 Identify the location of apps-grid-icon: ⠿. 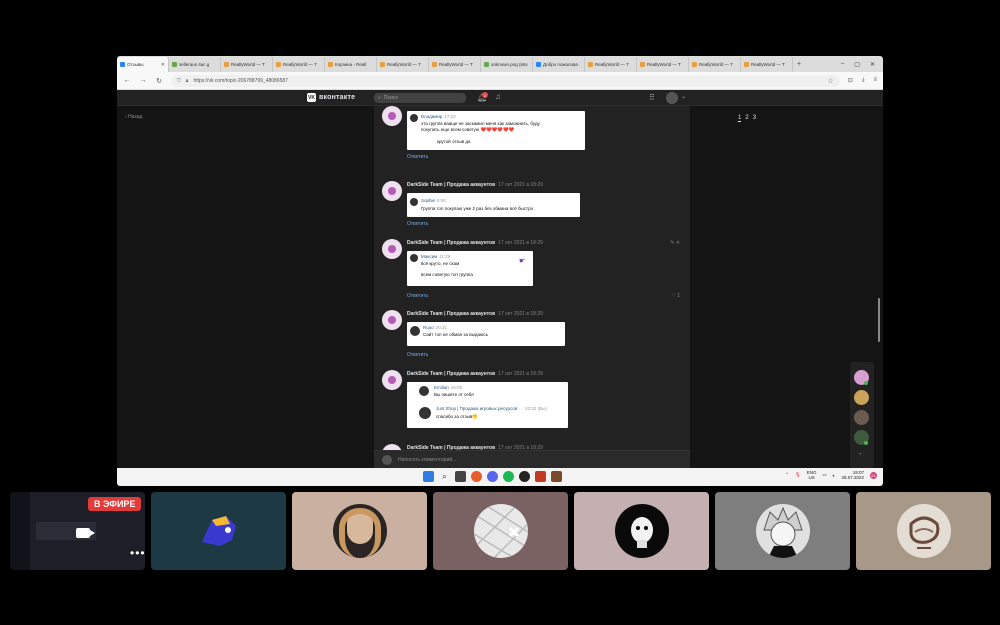
(652, 97).